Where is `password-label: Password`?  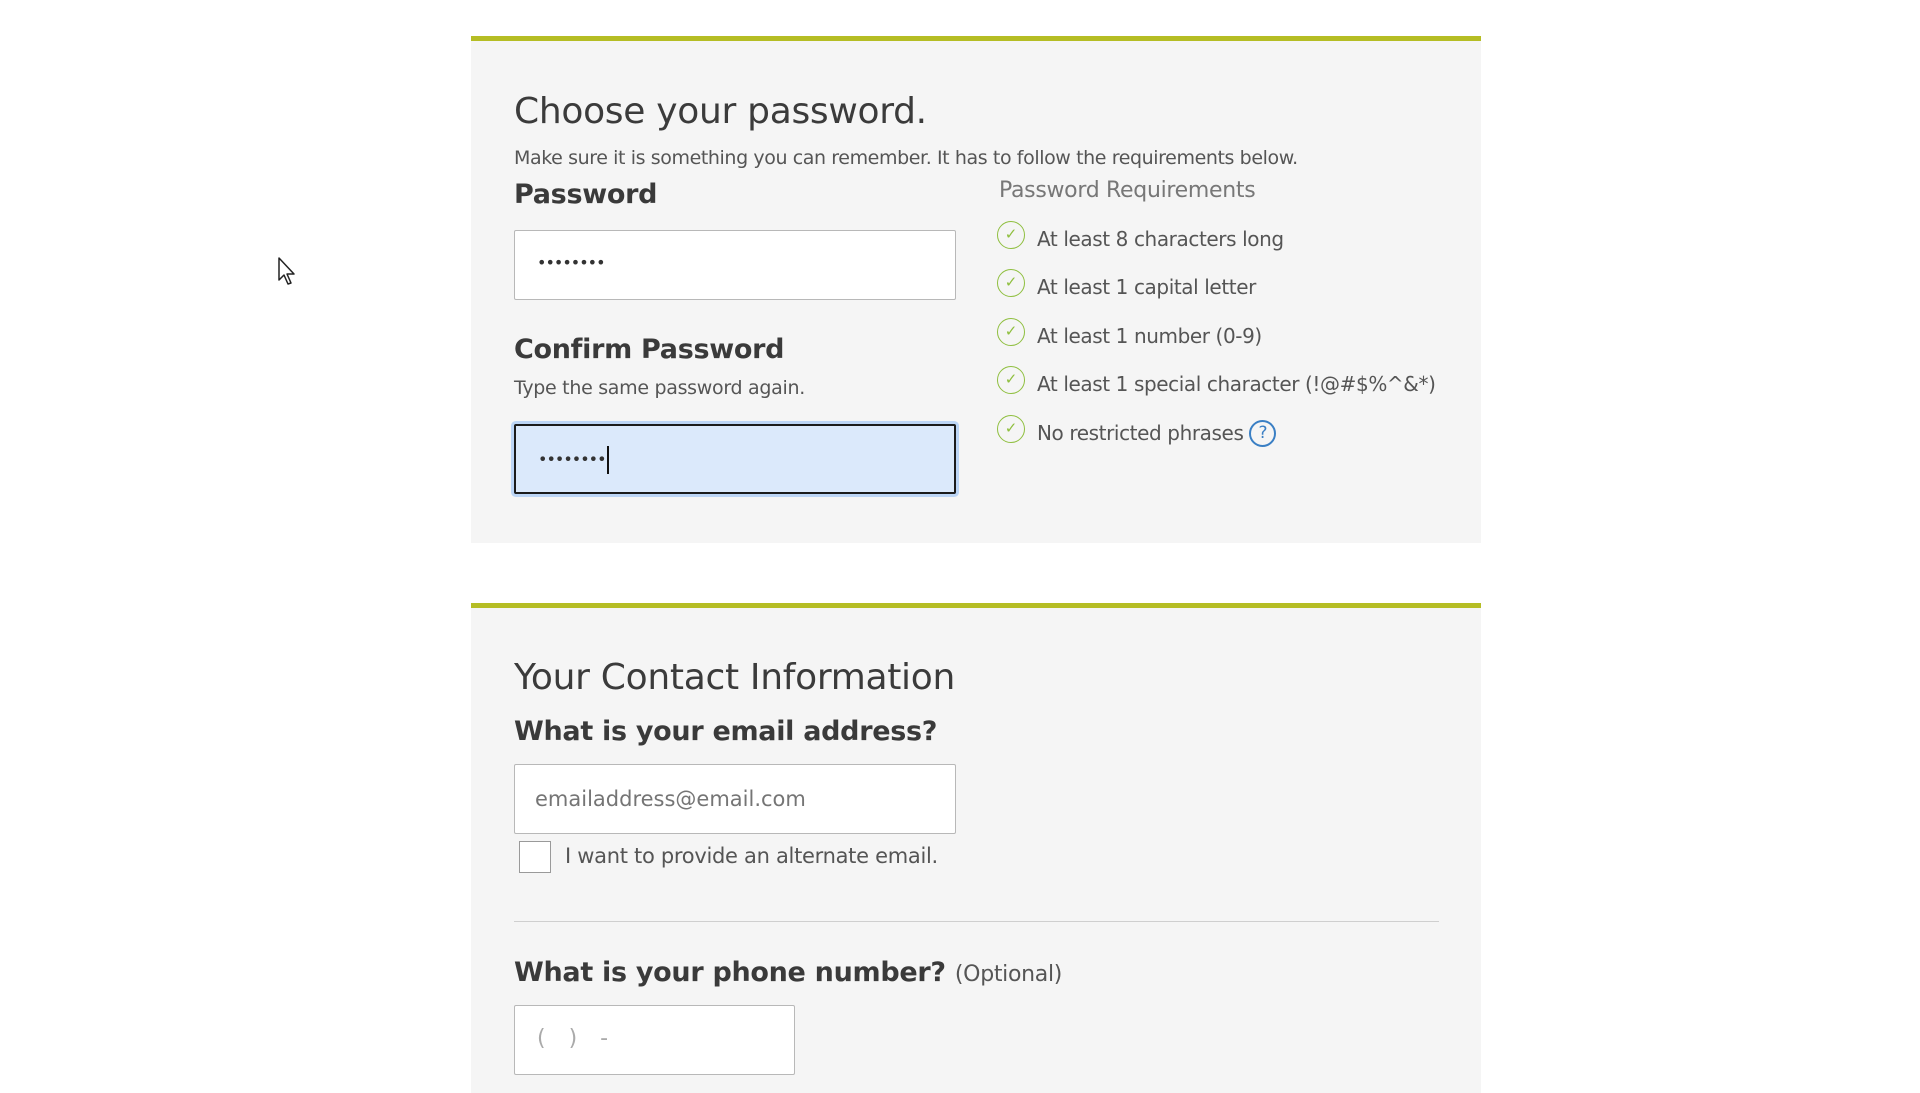 password-label: Password is located at coordinates (586, 194).